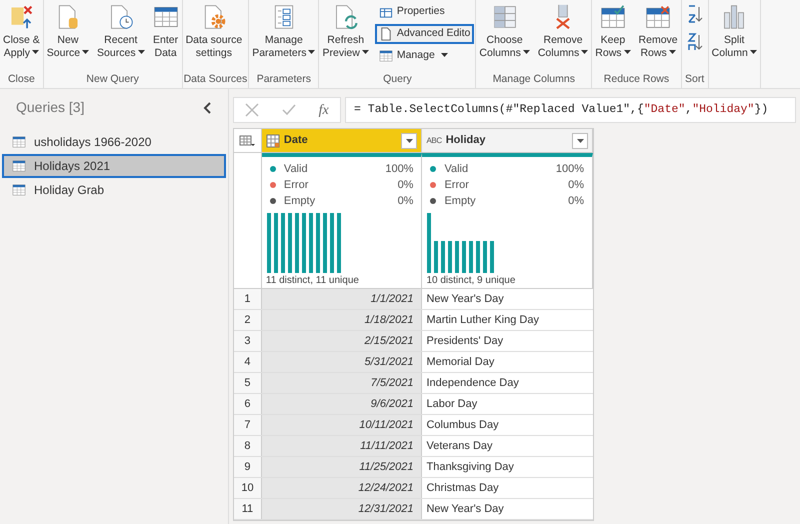  I want to click on collapse-icon, so click(207, 108).